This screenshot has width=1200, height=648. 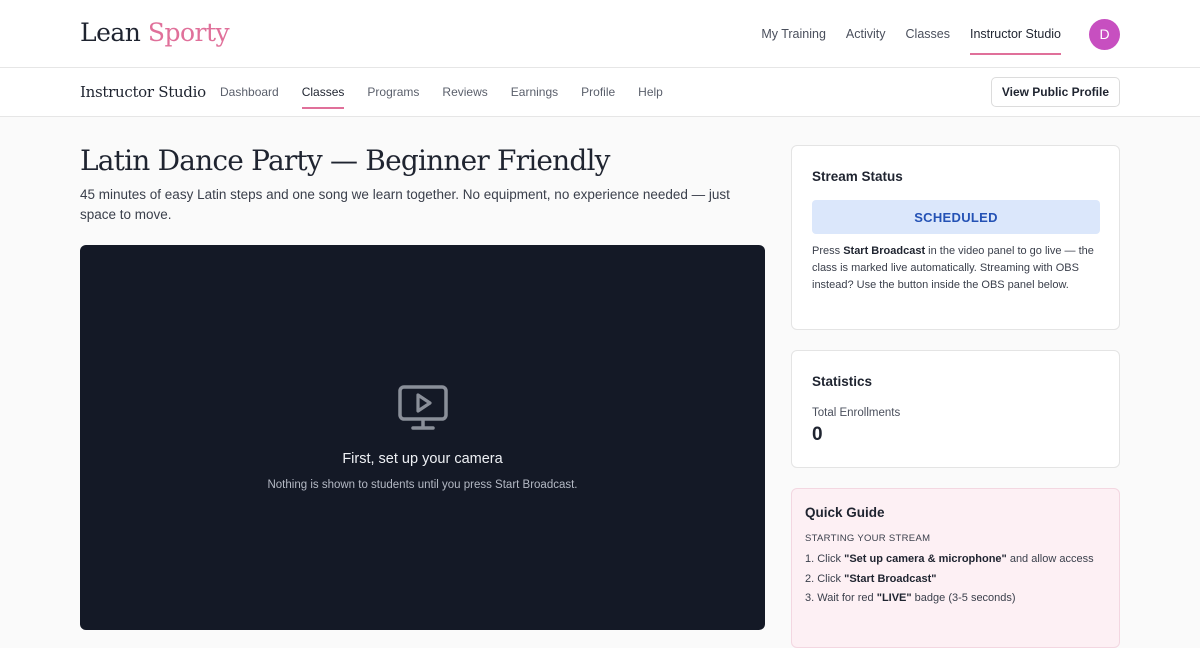 I want to click on tab-earnings: Earnings, so click(x=534, y=92).